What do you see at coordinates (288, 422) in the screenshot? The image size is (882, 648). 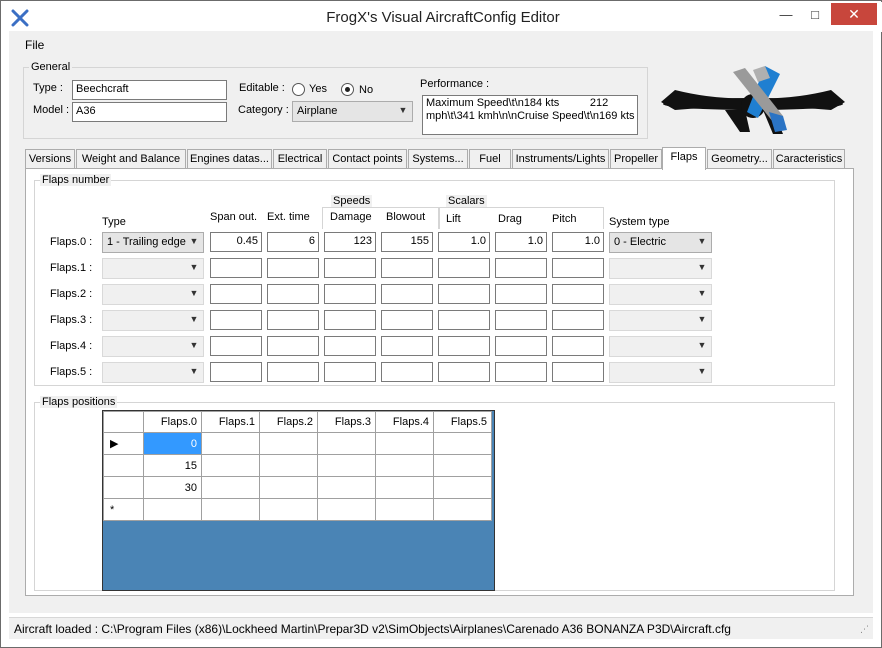 I see `grid-column-header: Flaps.2` at bounding box center [288, 422].